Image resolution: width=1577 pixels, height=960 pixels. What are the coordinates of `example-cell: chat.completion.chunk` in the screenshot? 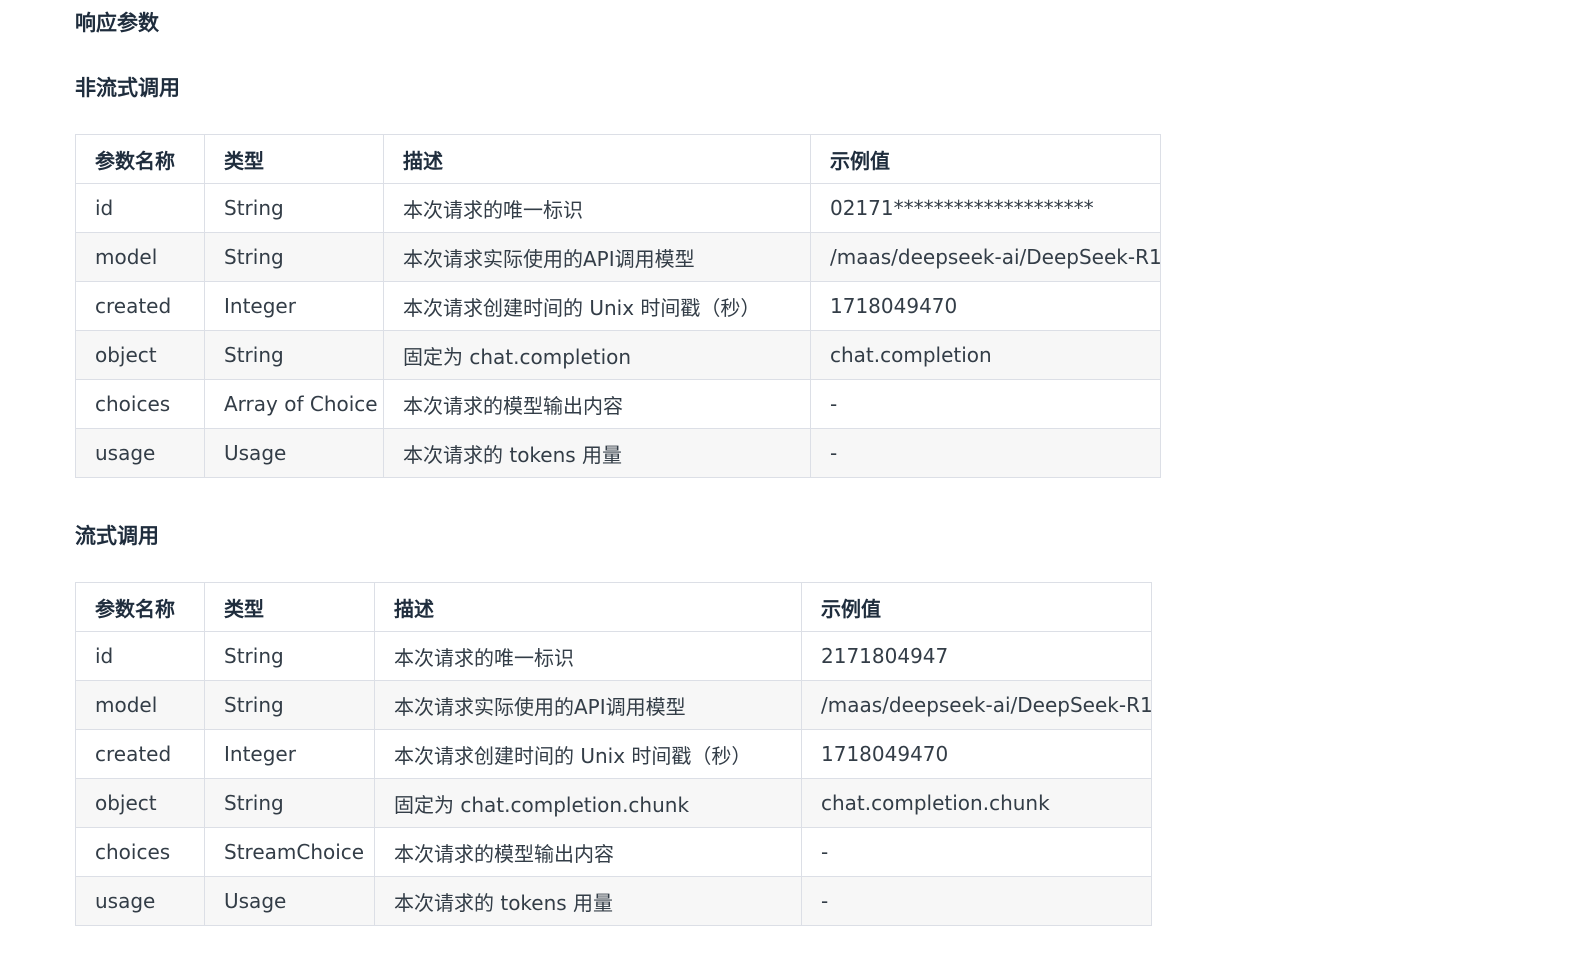 It's located at (976, 803).